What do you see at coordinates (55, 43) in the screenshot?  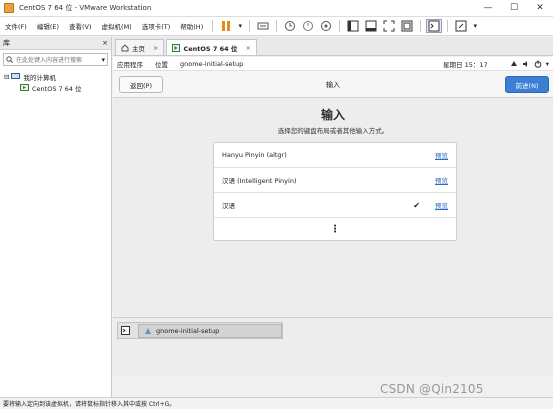 I see `library-header: 库 ×` at bounding box center [55, 43].